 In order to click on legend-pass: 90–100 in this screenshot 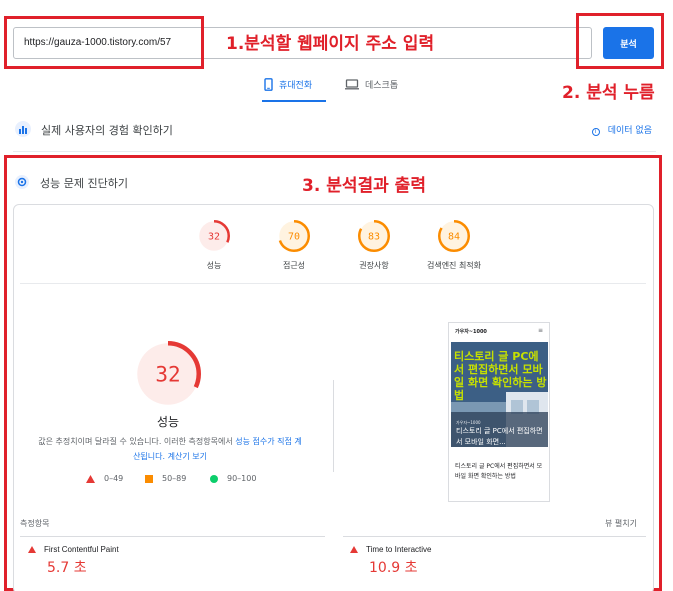, I will do `click(233, 478)`.